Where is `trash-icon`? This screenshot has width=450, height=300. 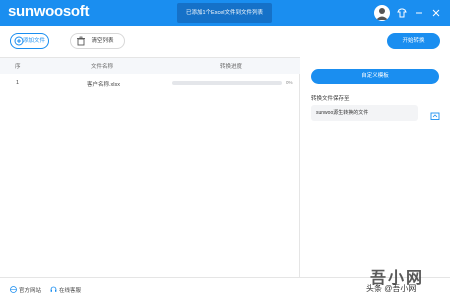 trash-icon is located at coordinates (81, 41).